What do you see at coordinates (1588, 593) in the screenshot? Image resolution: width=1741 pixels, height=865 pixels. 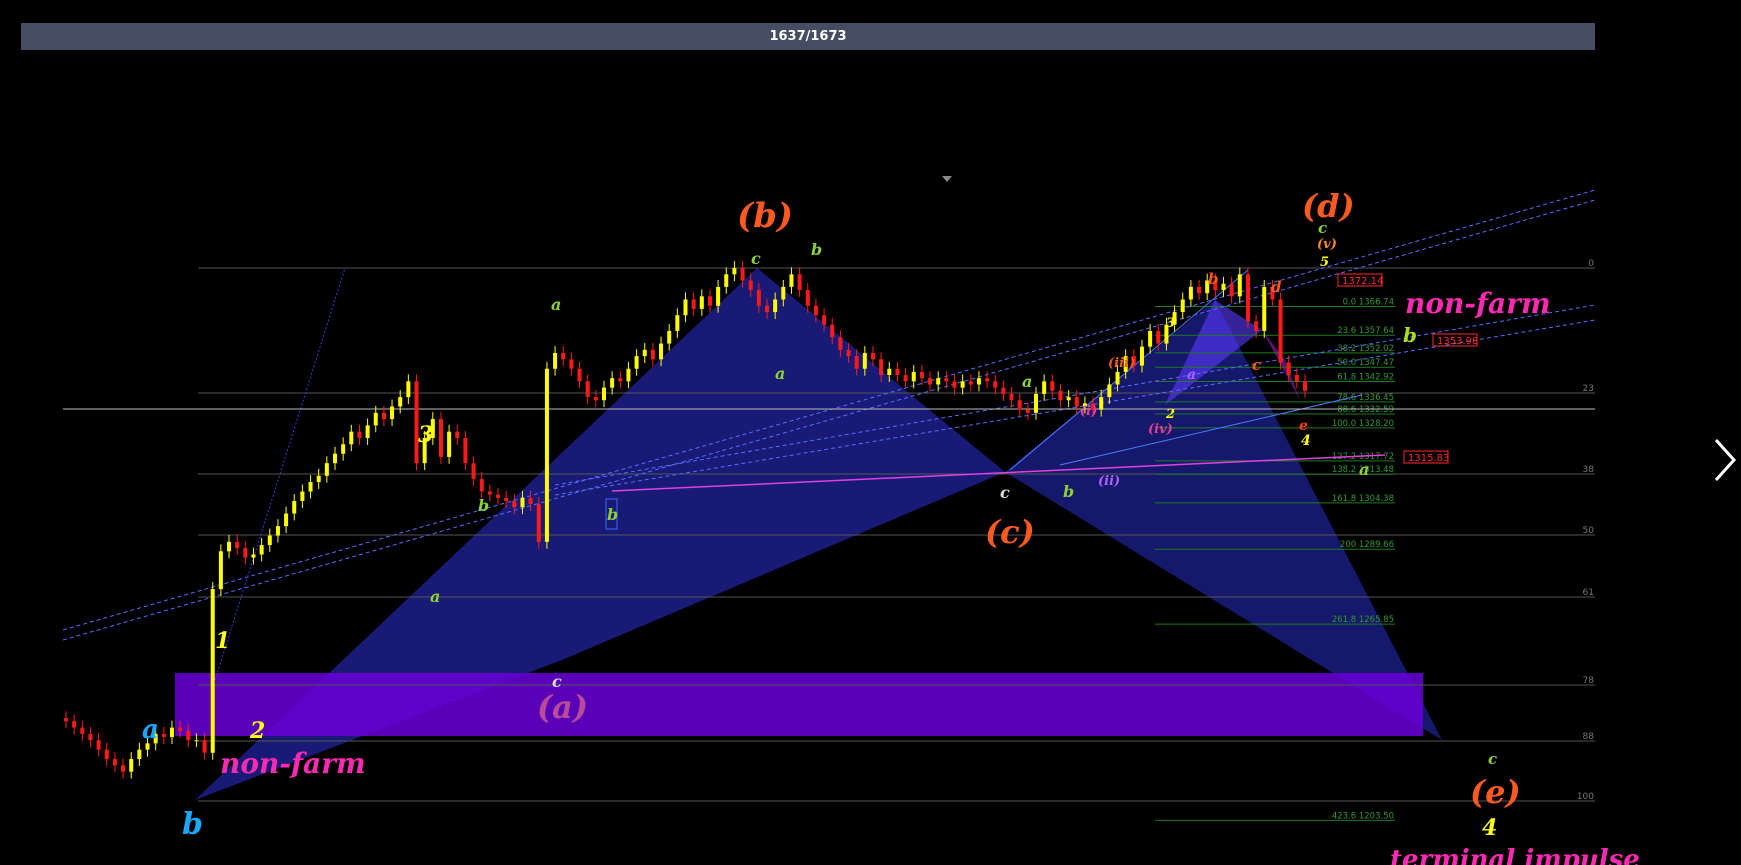 I see `level-label: 61` at bounding box center [1588, 593].